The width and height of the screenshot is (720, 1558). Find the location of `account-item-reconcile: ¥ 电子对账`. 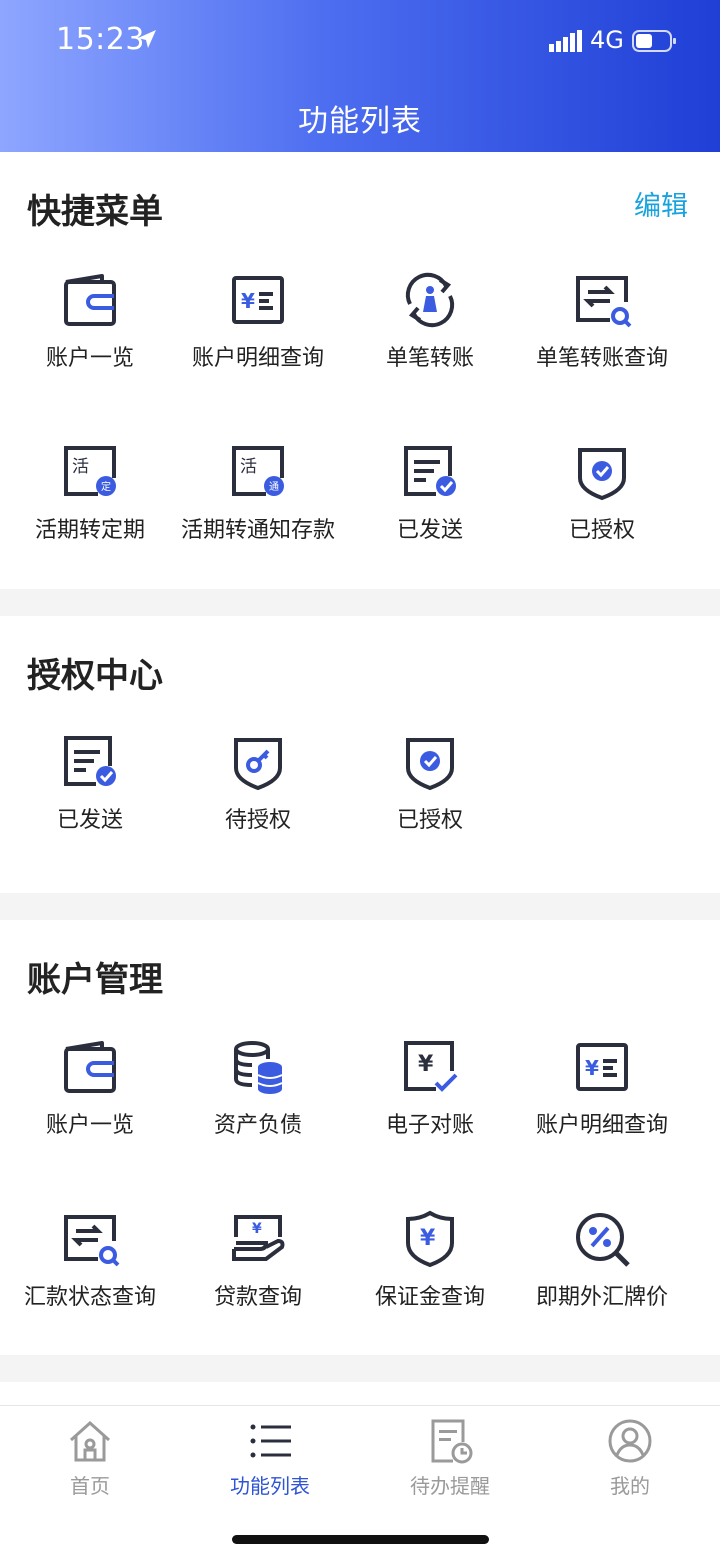

account-item-reconcile: ¥ 电子对账 is located at coordinates (430, 1110).